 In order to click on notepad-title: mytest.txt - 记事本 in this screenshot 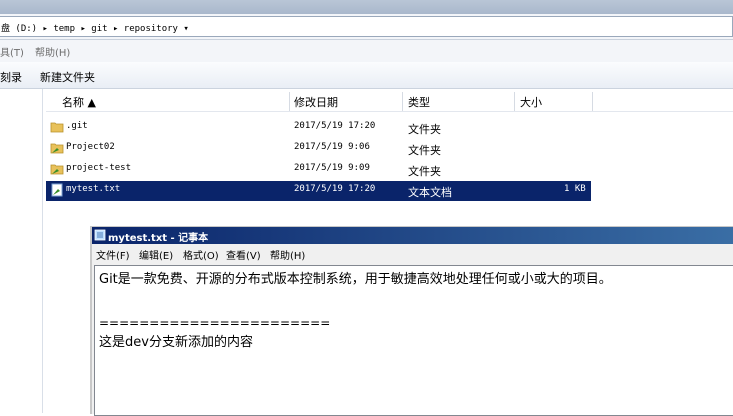, I will do `click(158, 238)`.